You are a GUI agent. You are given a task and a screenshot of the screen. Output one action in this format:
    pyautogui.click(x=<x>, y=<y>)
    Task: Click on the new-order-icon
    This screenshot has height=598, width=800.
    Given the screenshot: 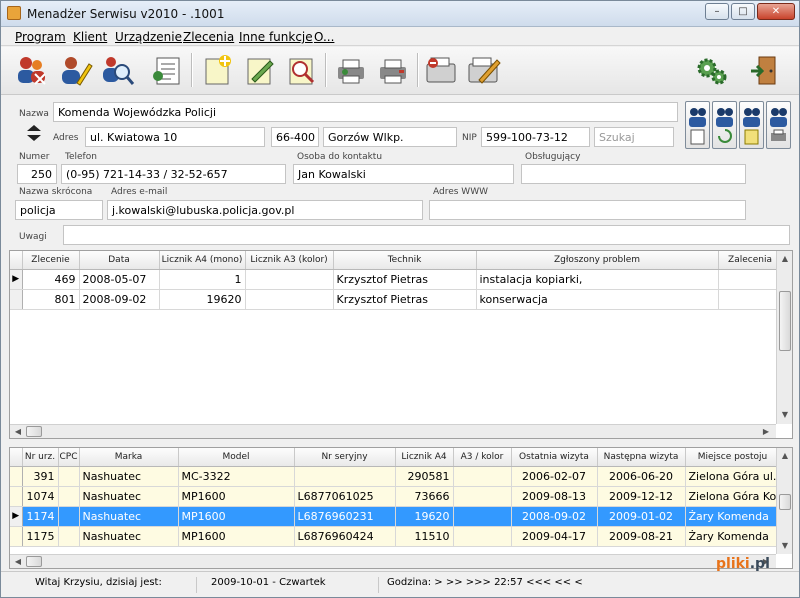 What is the action you would take?
    pyautogui.click(x=217, y=70)
    